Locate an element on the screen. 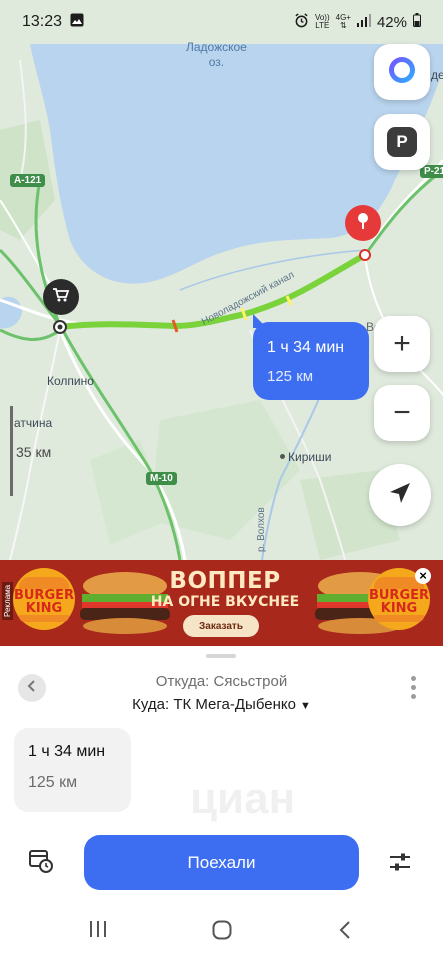 This screenshot has height=960, width=443. ad-headline: ВОППЕР is located at coordinates (225, 581).